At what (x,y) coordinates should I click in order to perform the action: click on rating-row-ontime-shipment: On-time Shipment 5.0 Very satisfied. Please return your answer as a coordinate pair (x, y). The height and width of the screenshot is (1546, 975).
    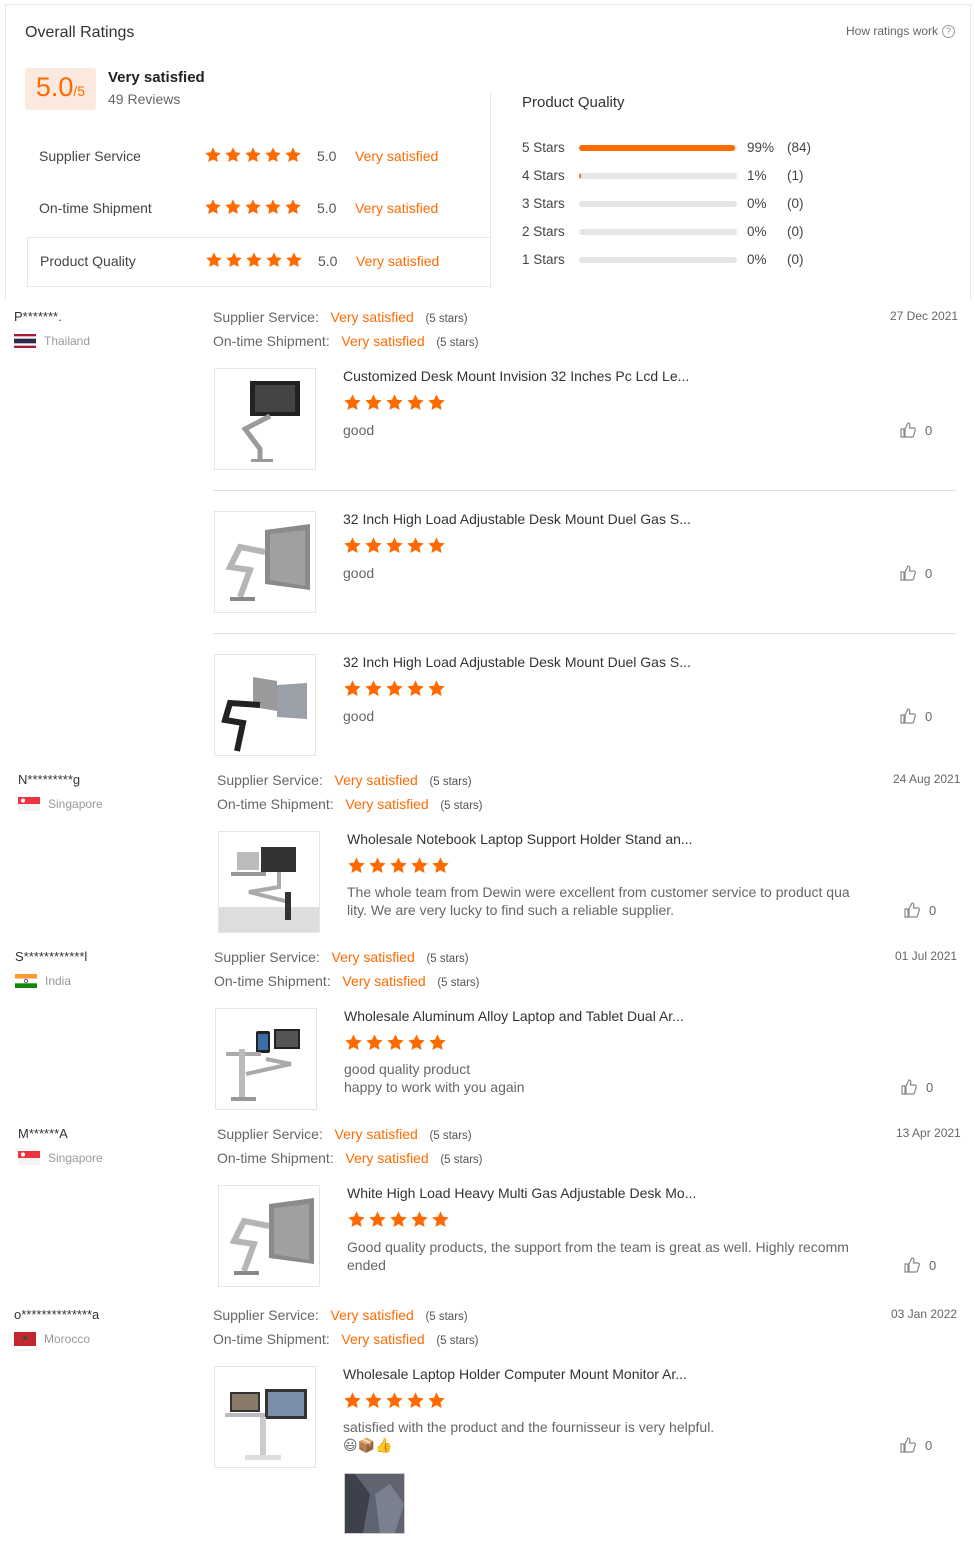
    Looking at the image, I should click on (258, 210).